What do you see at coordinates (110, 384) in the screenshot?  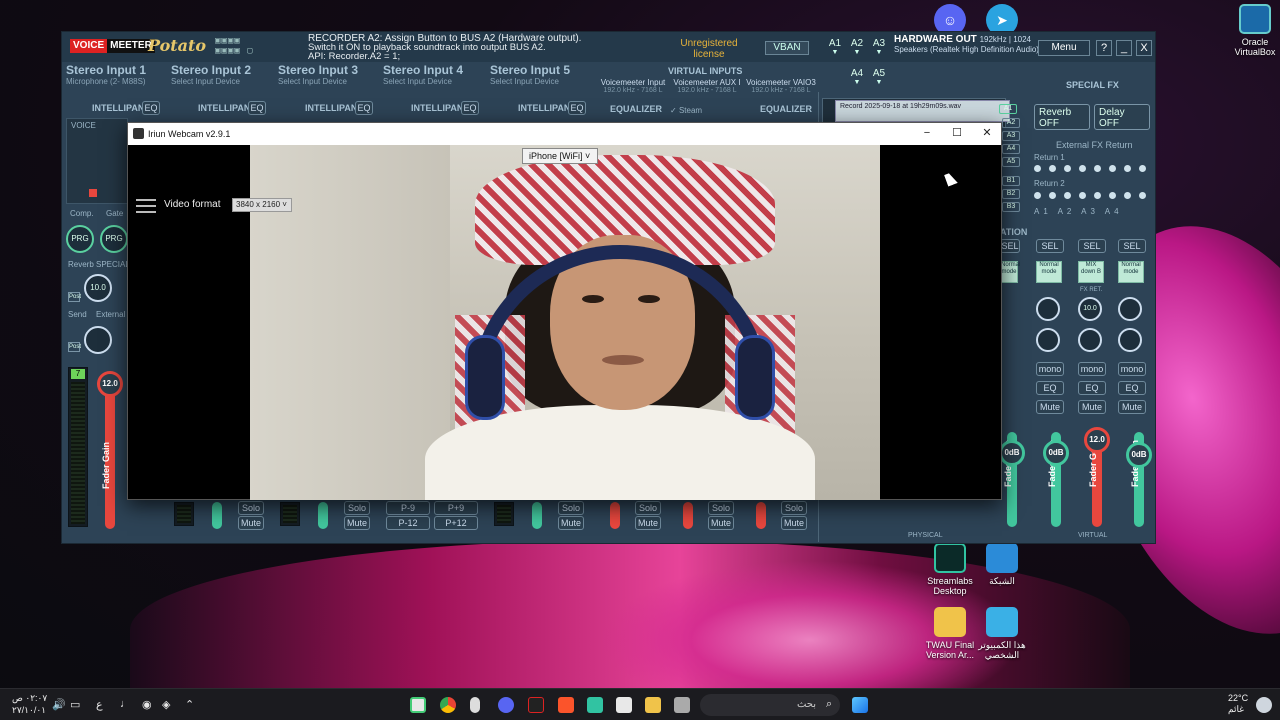 I see `fader-knob: 12.0` at bounding box center [110, 384].